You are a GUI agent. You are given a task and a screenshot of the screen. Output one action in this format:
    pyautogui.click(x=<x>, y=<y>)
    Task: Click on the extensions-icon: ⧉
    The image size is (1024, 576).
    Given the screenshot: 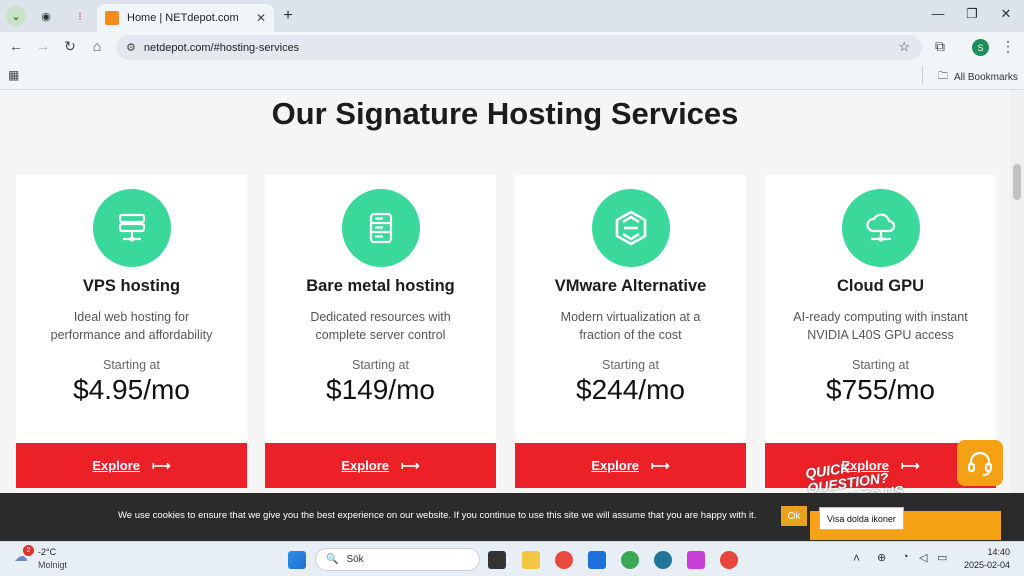 What is the action you would take?
    pyautogui.click(x=940, y=46)
    